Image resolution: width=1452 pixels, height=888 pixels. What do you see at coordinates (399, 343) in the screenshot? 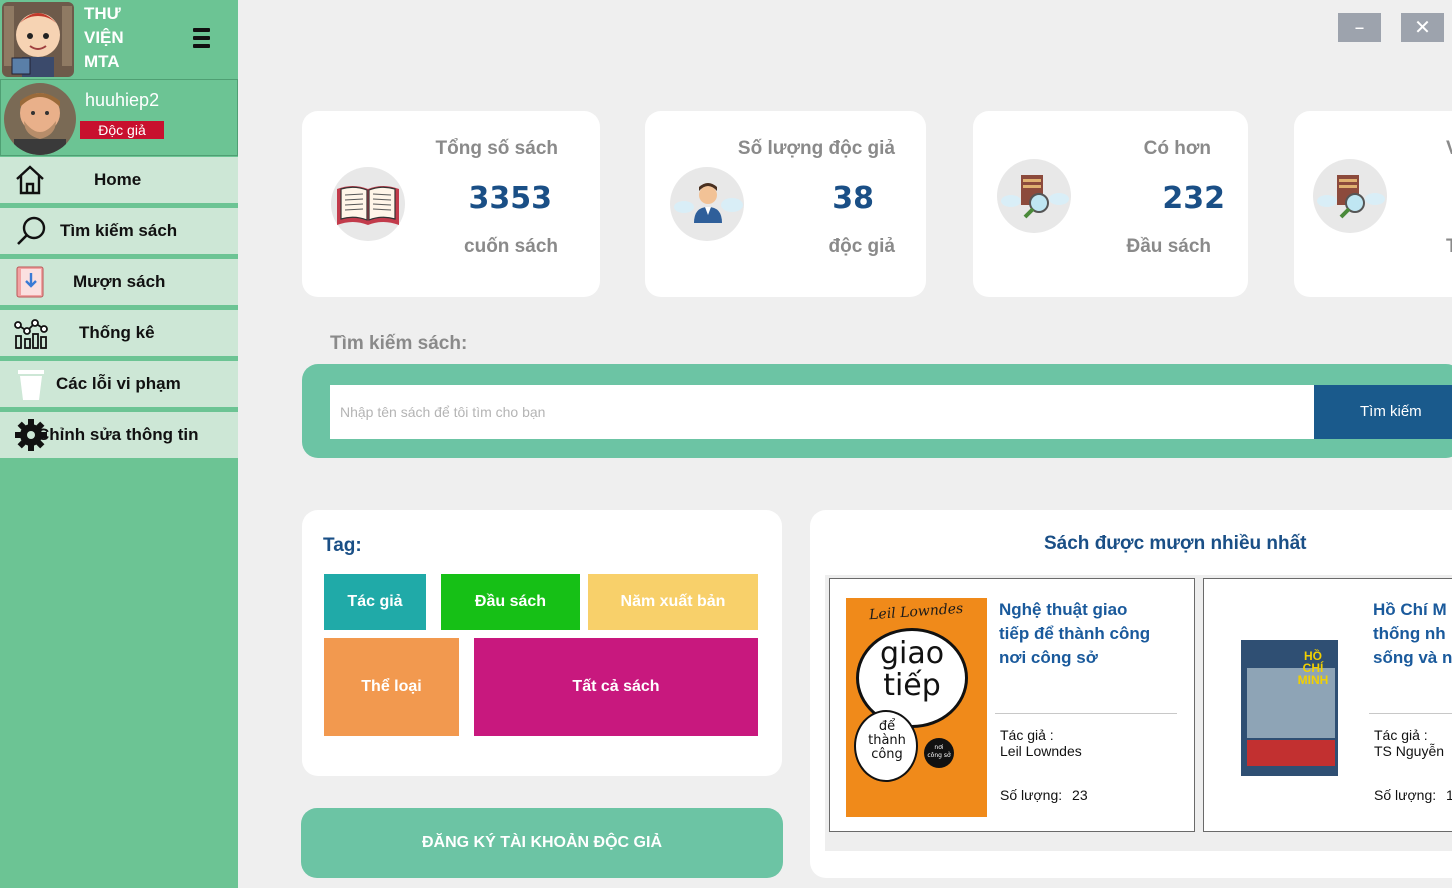
I see `search-section-title: Tìm kiếm sách:` at bounding box center [399, 343].